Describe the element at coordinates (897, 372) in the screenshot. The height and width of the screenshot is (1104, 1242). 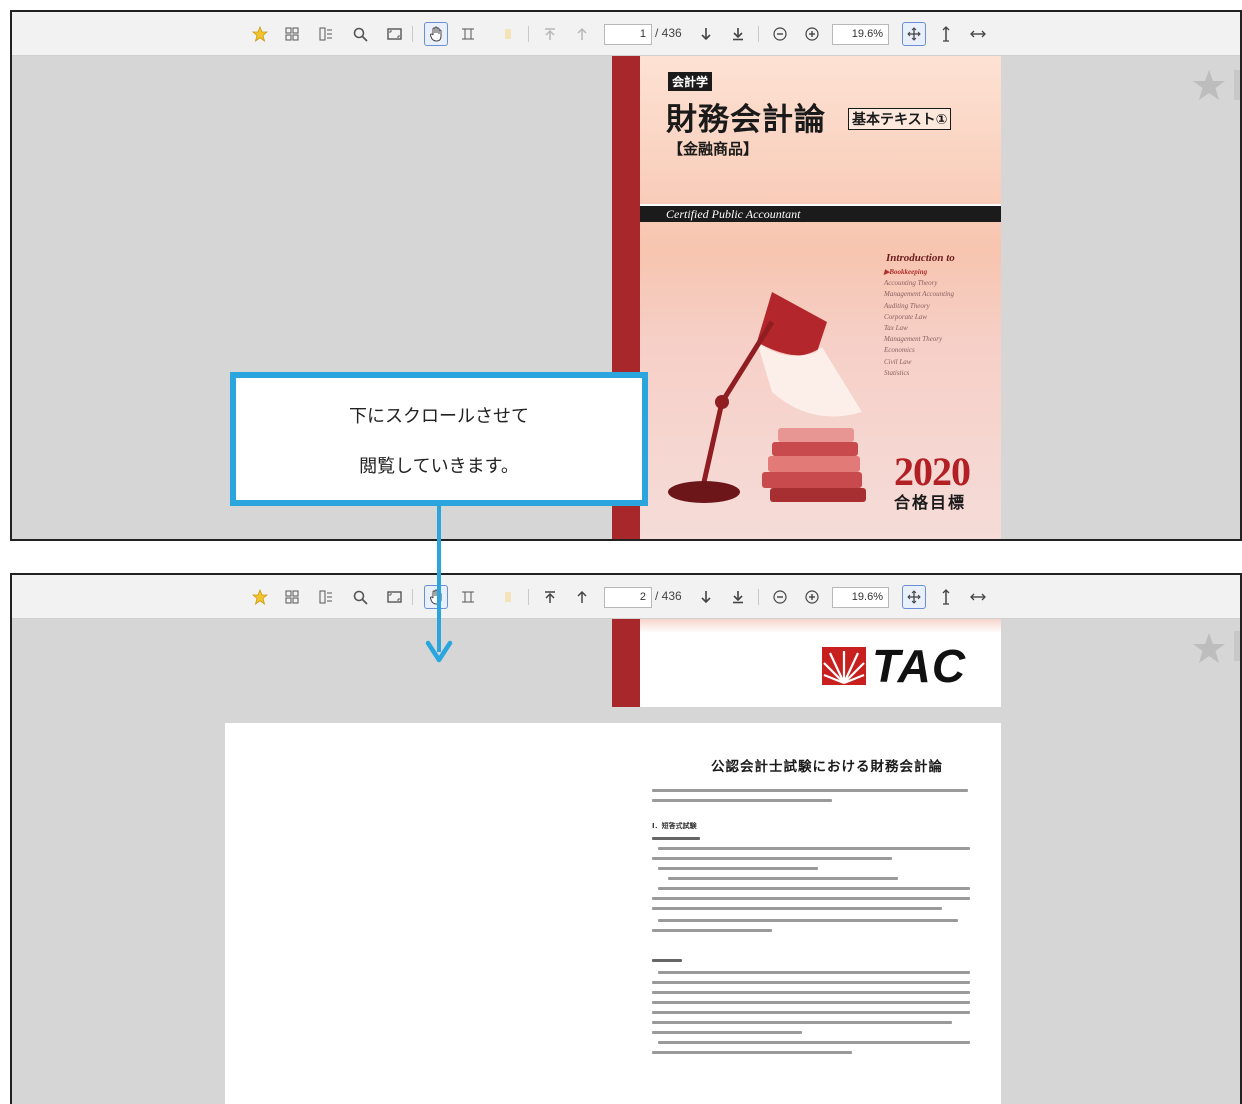
I see `subject-item: Statistics` at that location.